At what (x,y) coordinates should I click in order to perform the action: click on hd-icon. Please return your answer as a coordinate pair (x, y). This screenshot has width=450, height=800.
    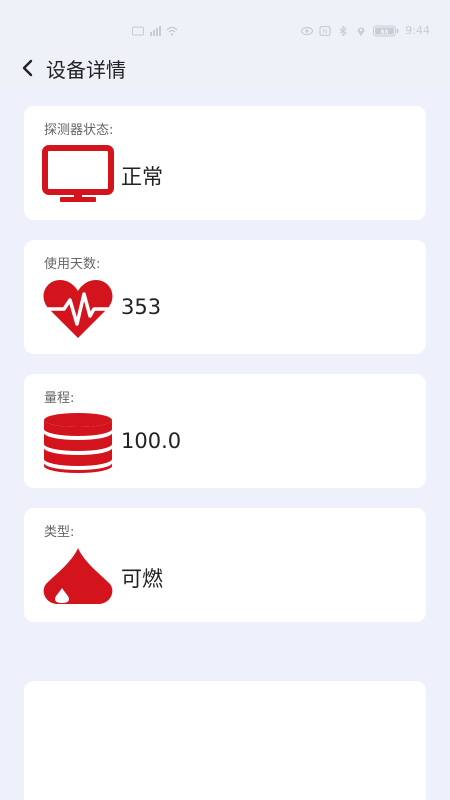
    Looking at the image, I should click on (138, 31).